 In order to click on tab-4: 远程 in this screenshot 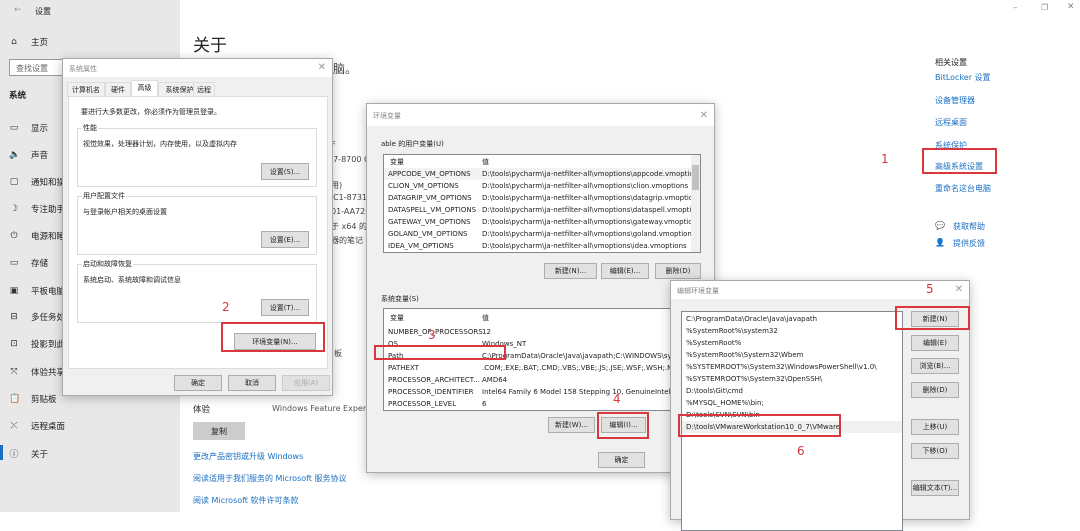, I will do `click(204, 89)`.